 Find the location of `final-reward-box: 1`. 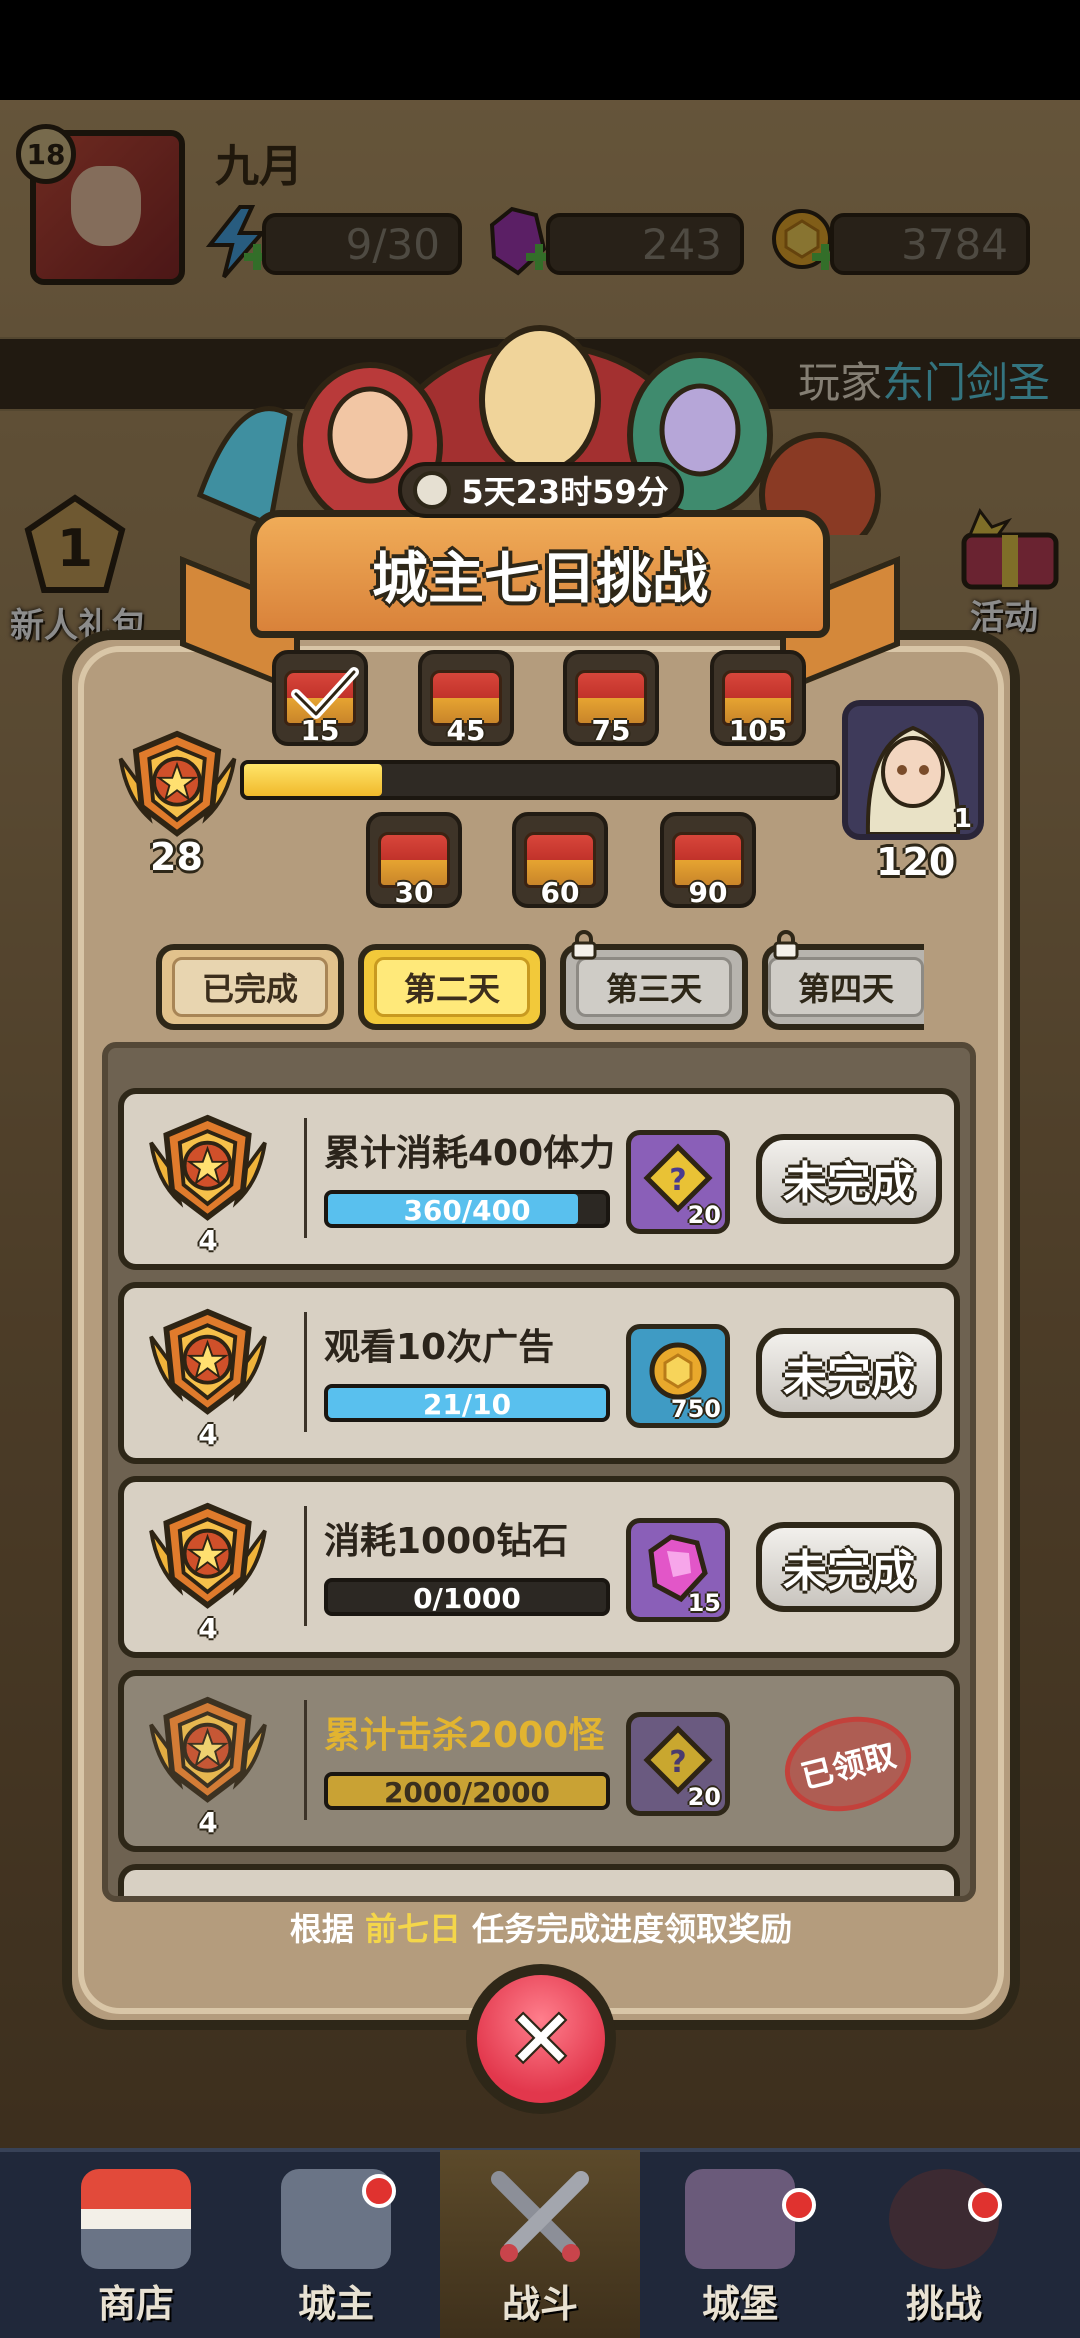

final-reward-box: 1 is located at coordinates (913, 770).